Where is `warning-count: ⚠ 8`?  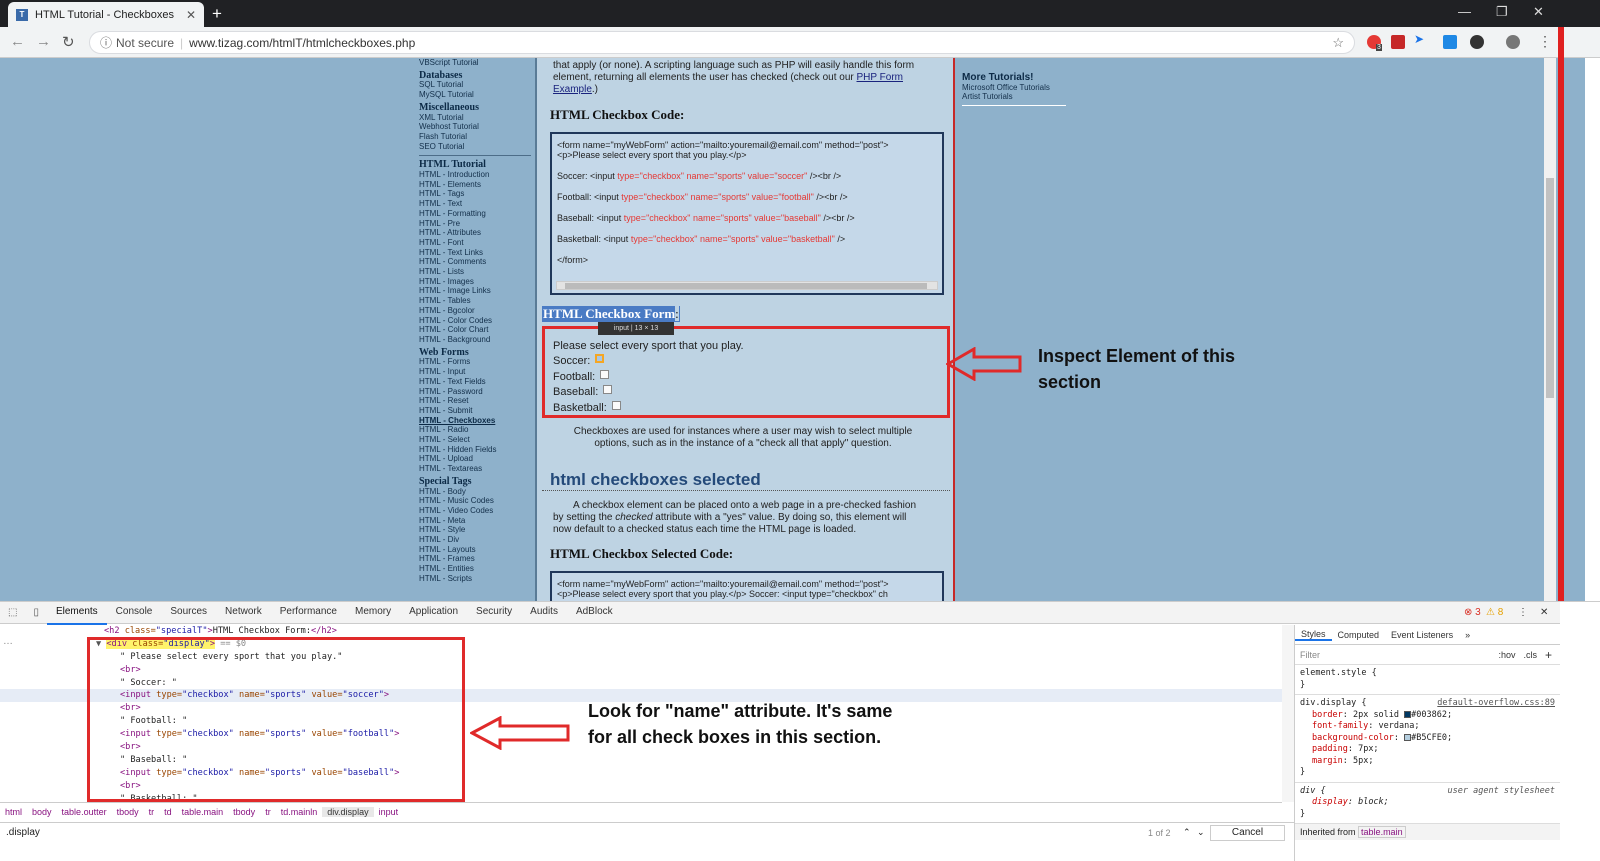
warning-count: ⚠ 8 is located at coordinates (1494, 612).